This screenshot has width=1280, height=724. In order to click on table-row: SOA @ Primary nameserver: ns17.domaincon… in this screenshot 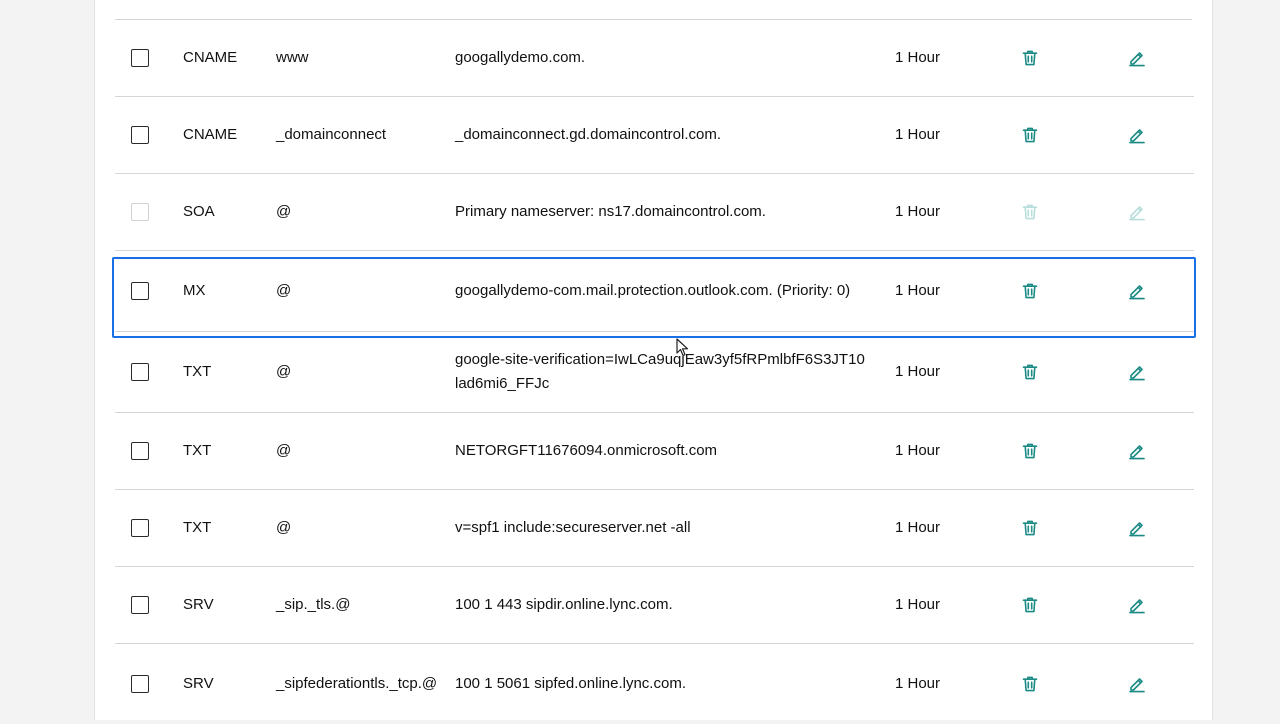, I will do `click(654, 212)`.